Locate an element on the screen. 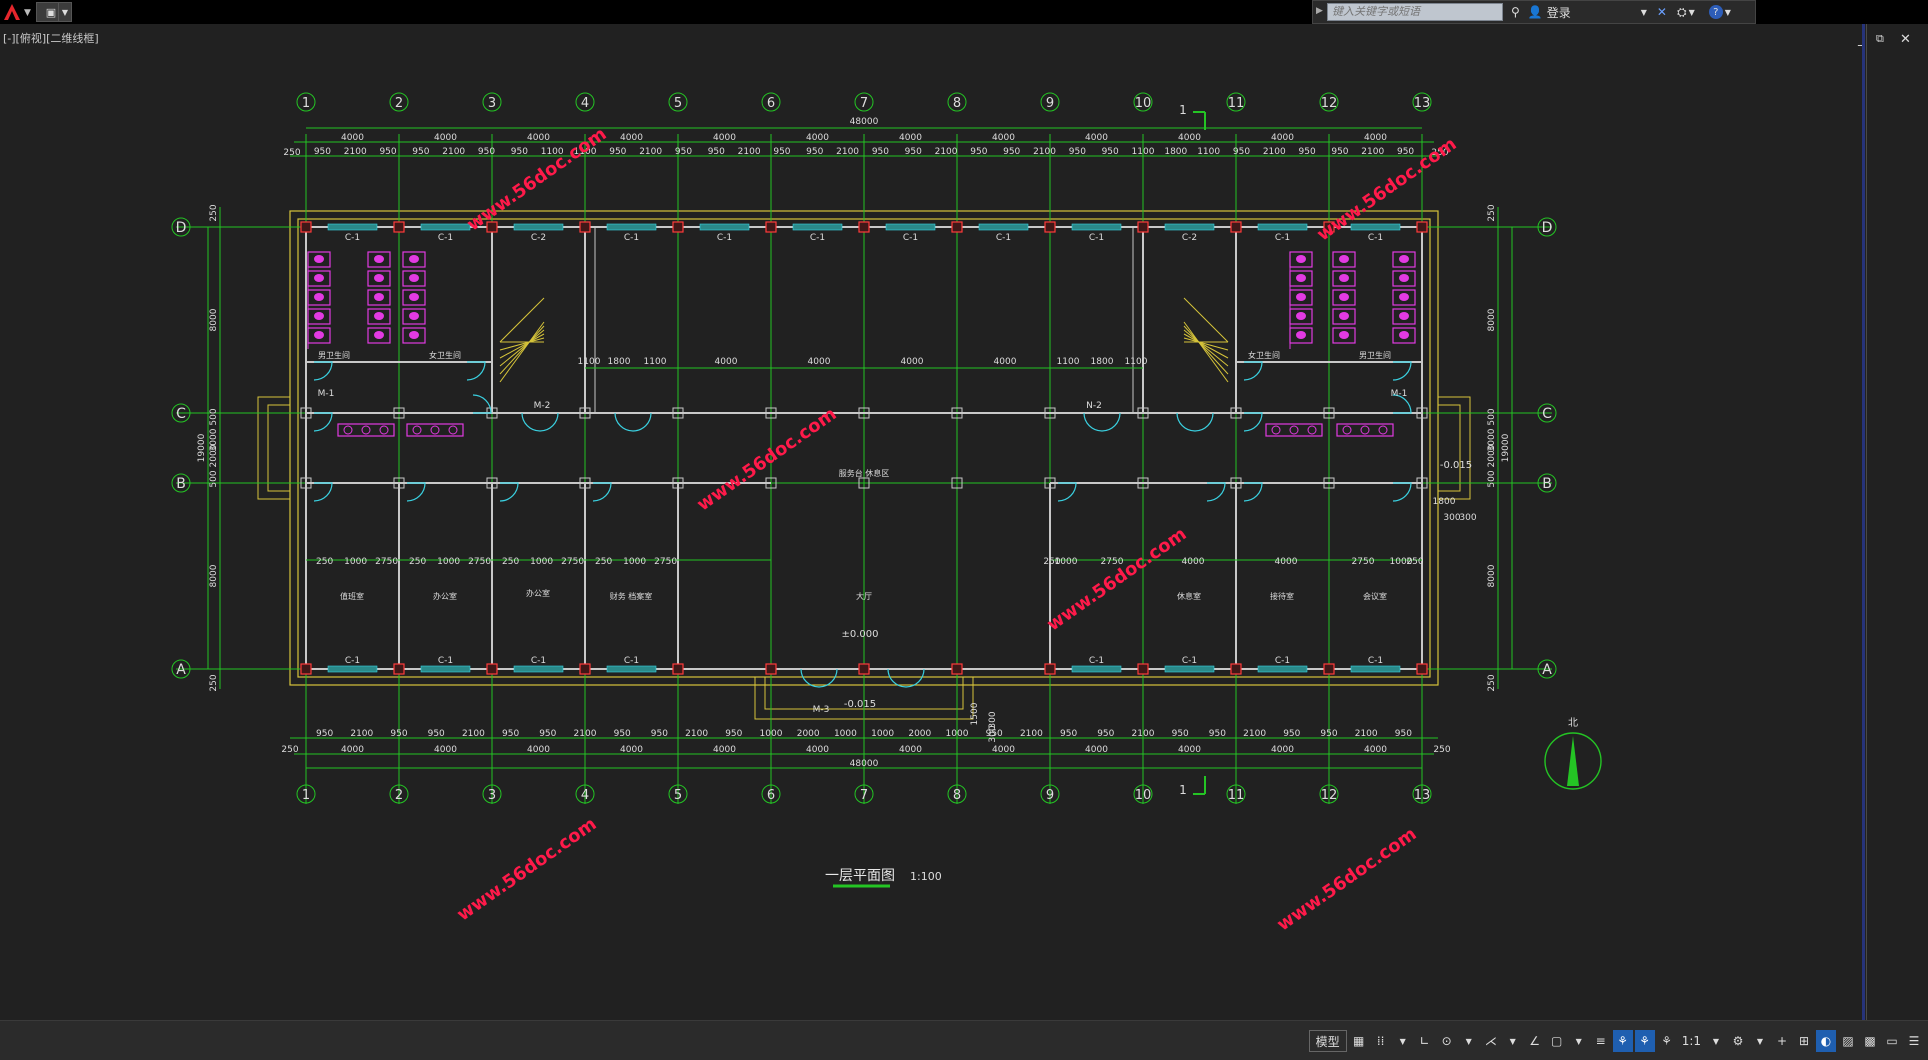 Image resolution: width=1928 pixels, height=1060 pixels. dim-sub-top-3: 950 is located at coordinates (420, 152).